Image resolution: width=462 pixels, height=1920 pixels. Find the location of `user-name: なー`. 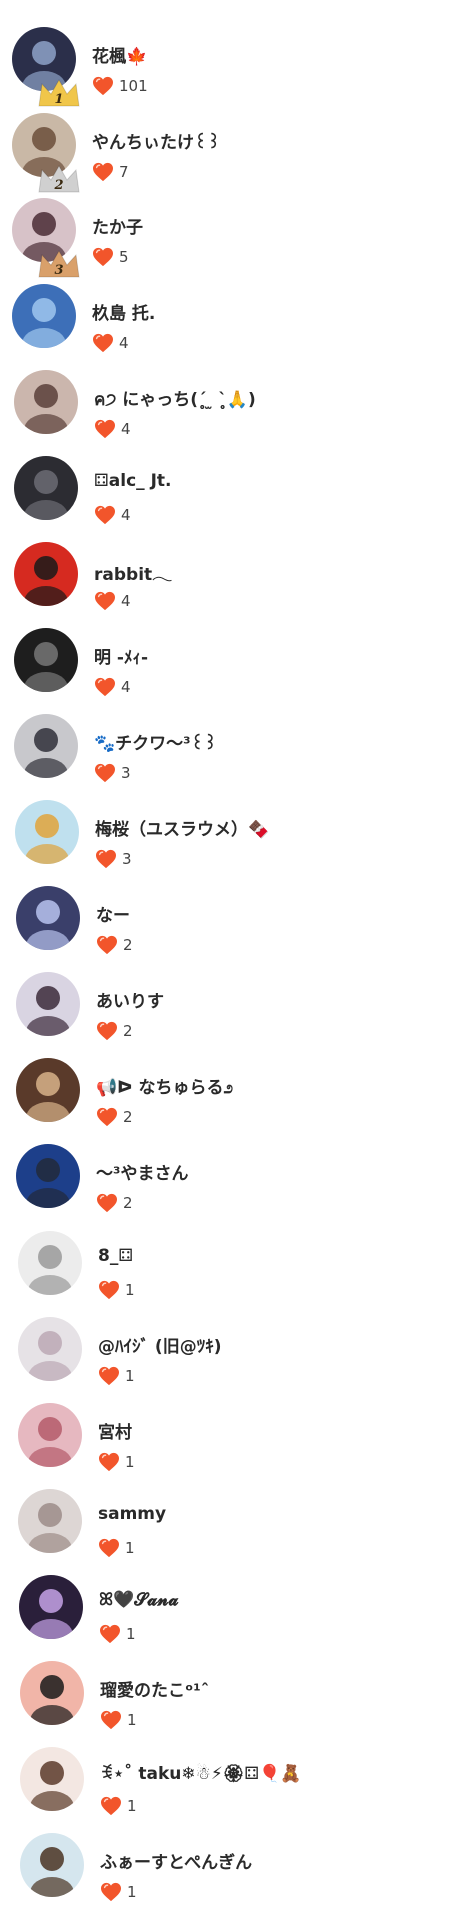

user-name: なー is located at coordinates (113, 913).